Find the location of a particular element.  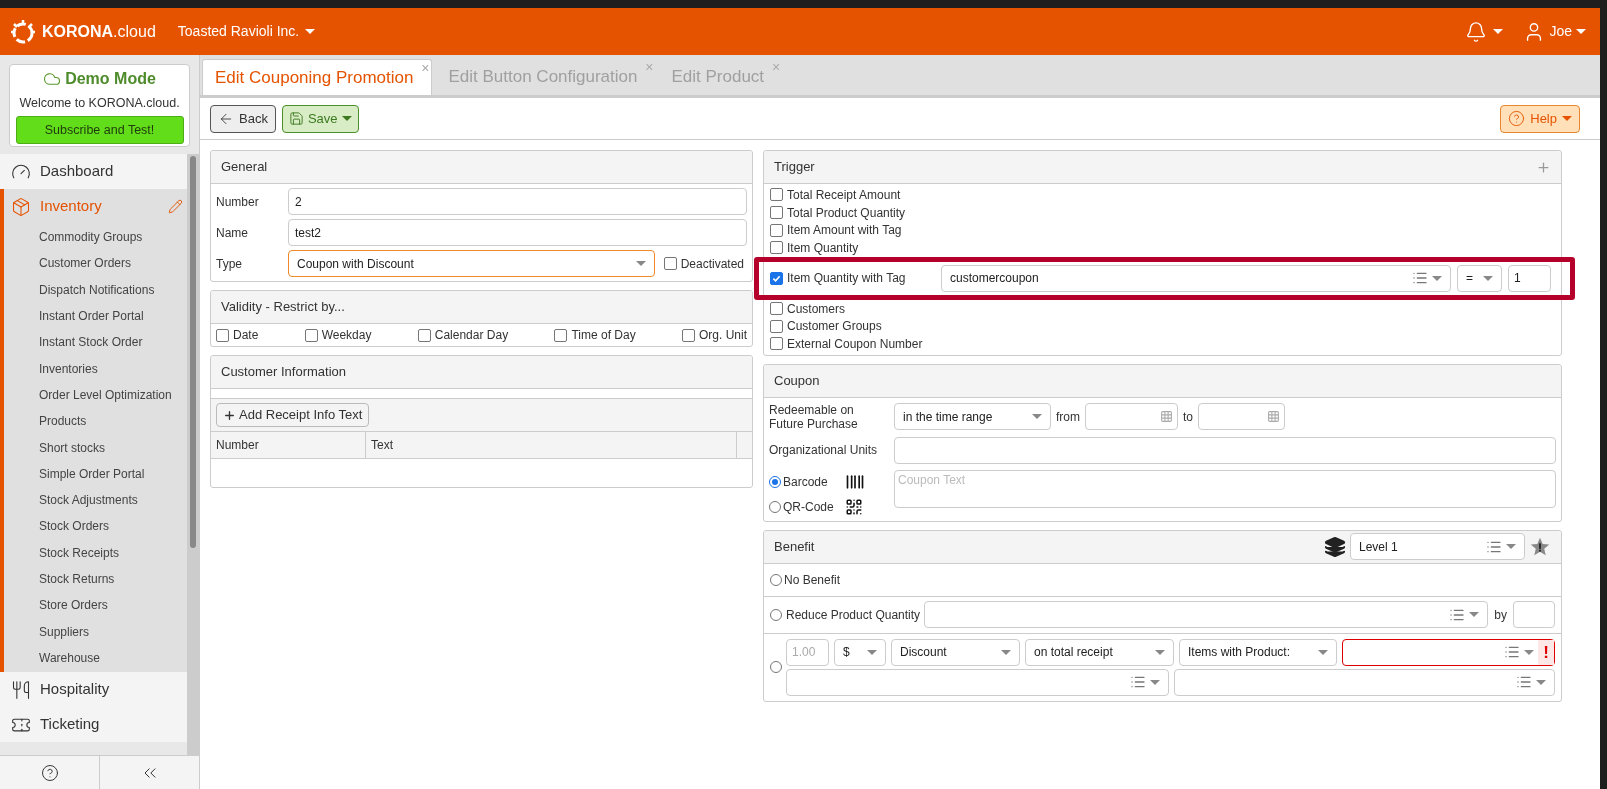

target-select: Items with Product: is located at coordinates (1258, 652).